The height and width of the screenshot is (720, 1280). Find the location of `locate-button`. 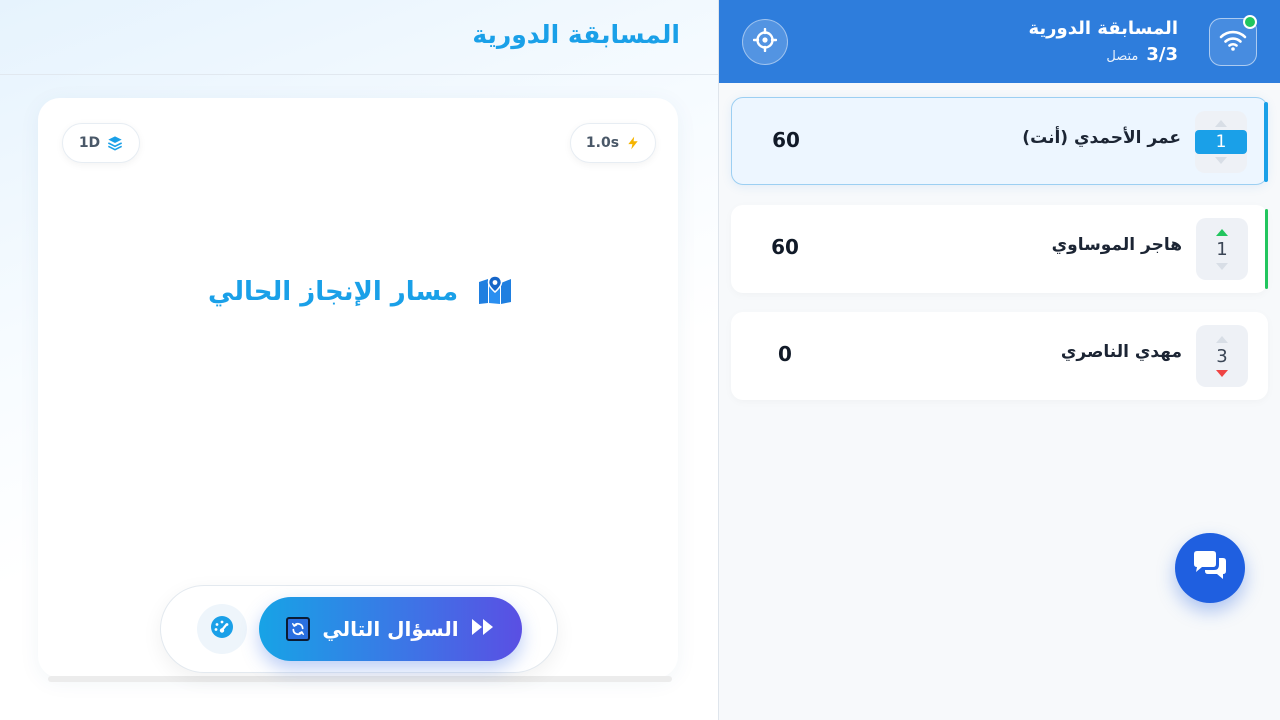

locate-button is located at coordinates (765, 42).